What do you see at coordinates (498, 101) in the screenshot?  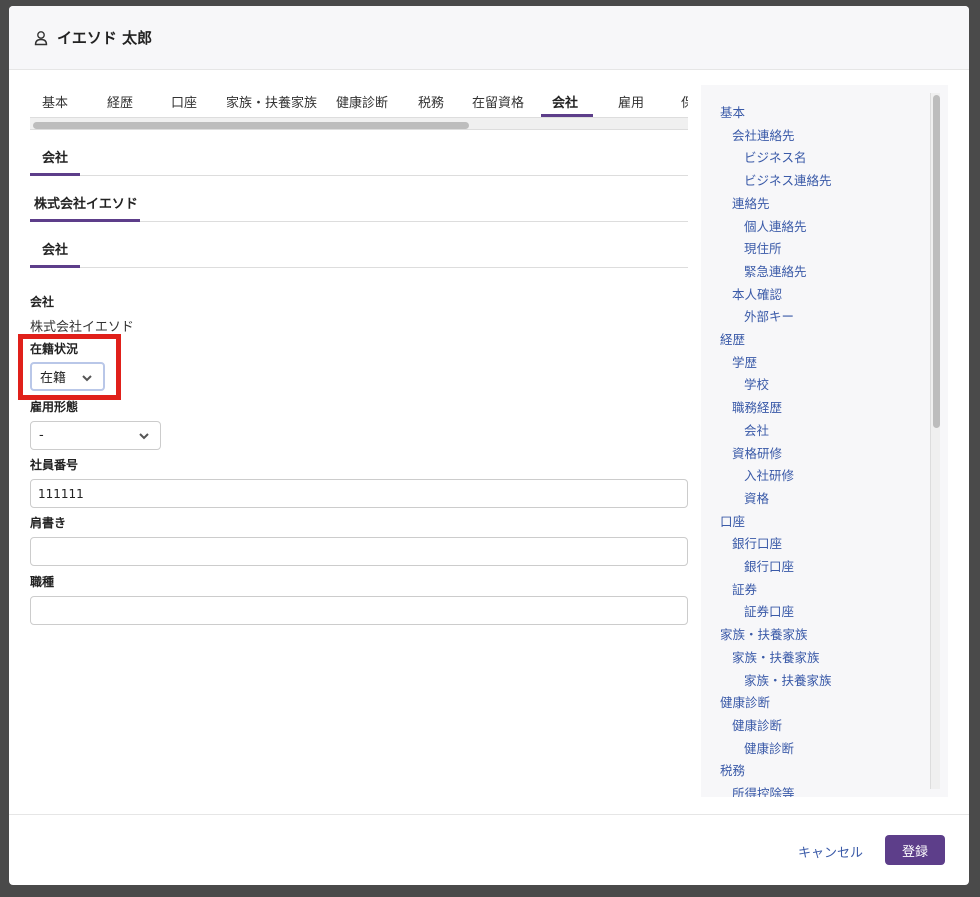 I see `tab-residence: 在留資格` at bounding box center [498, 101].